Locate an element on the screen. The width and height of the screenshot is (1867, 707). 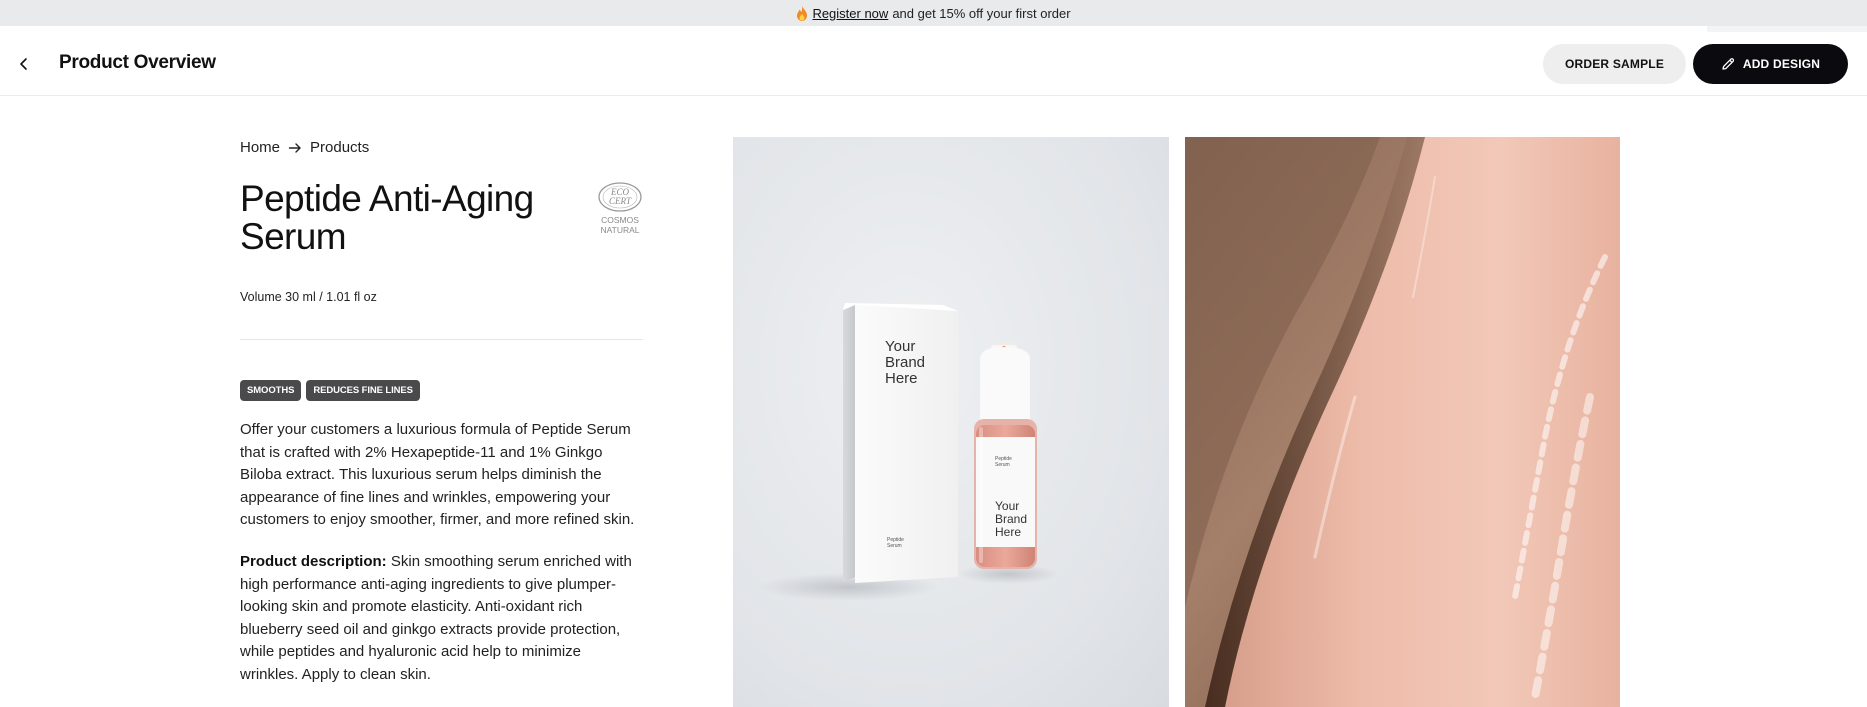
bottle-small-text-2: Serum is located at coordinates (1002, 465).